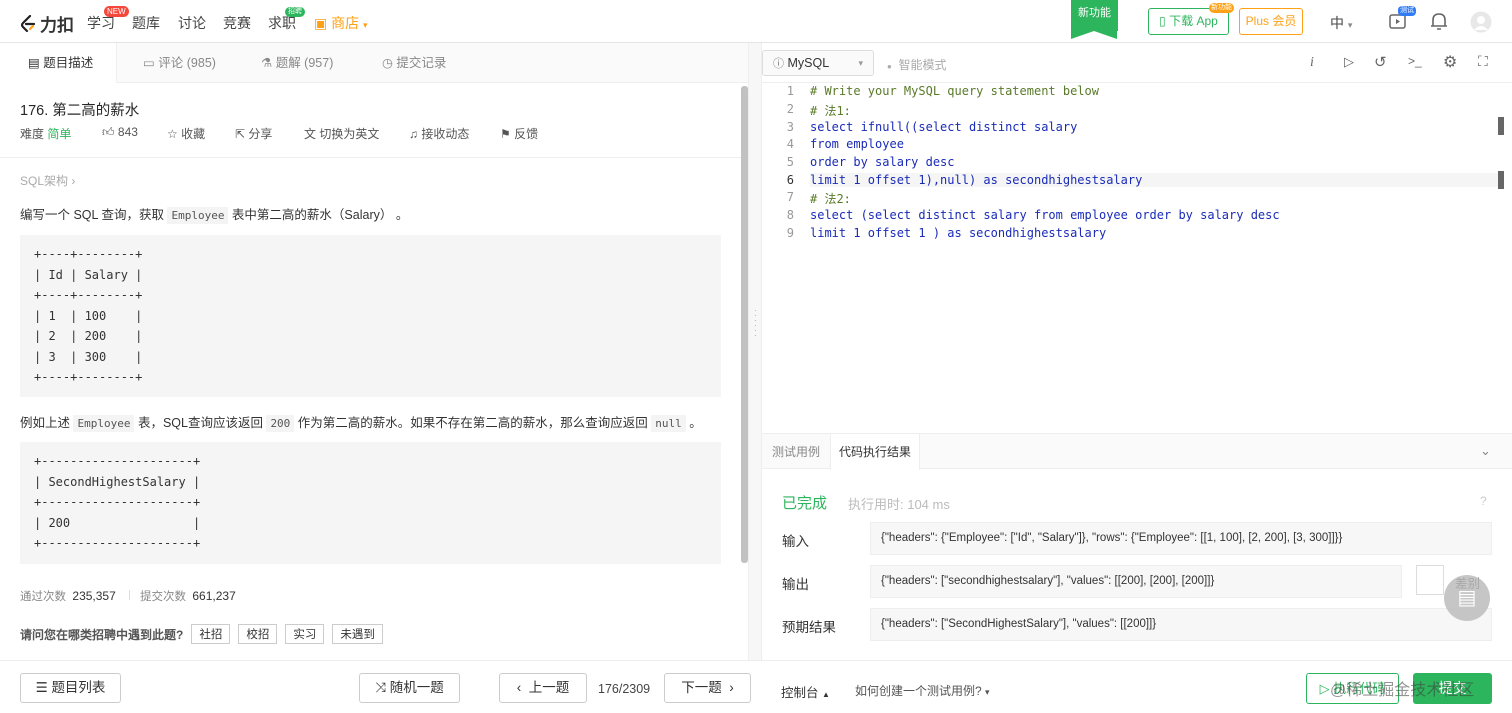 This screenshot has width=1512, height=713. I want to click on panel-splitter: · · · · · ·, so click(755, 351).